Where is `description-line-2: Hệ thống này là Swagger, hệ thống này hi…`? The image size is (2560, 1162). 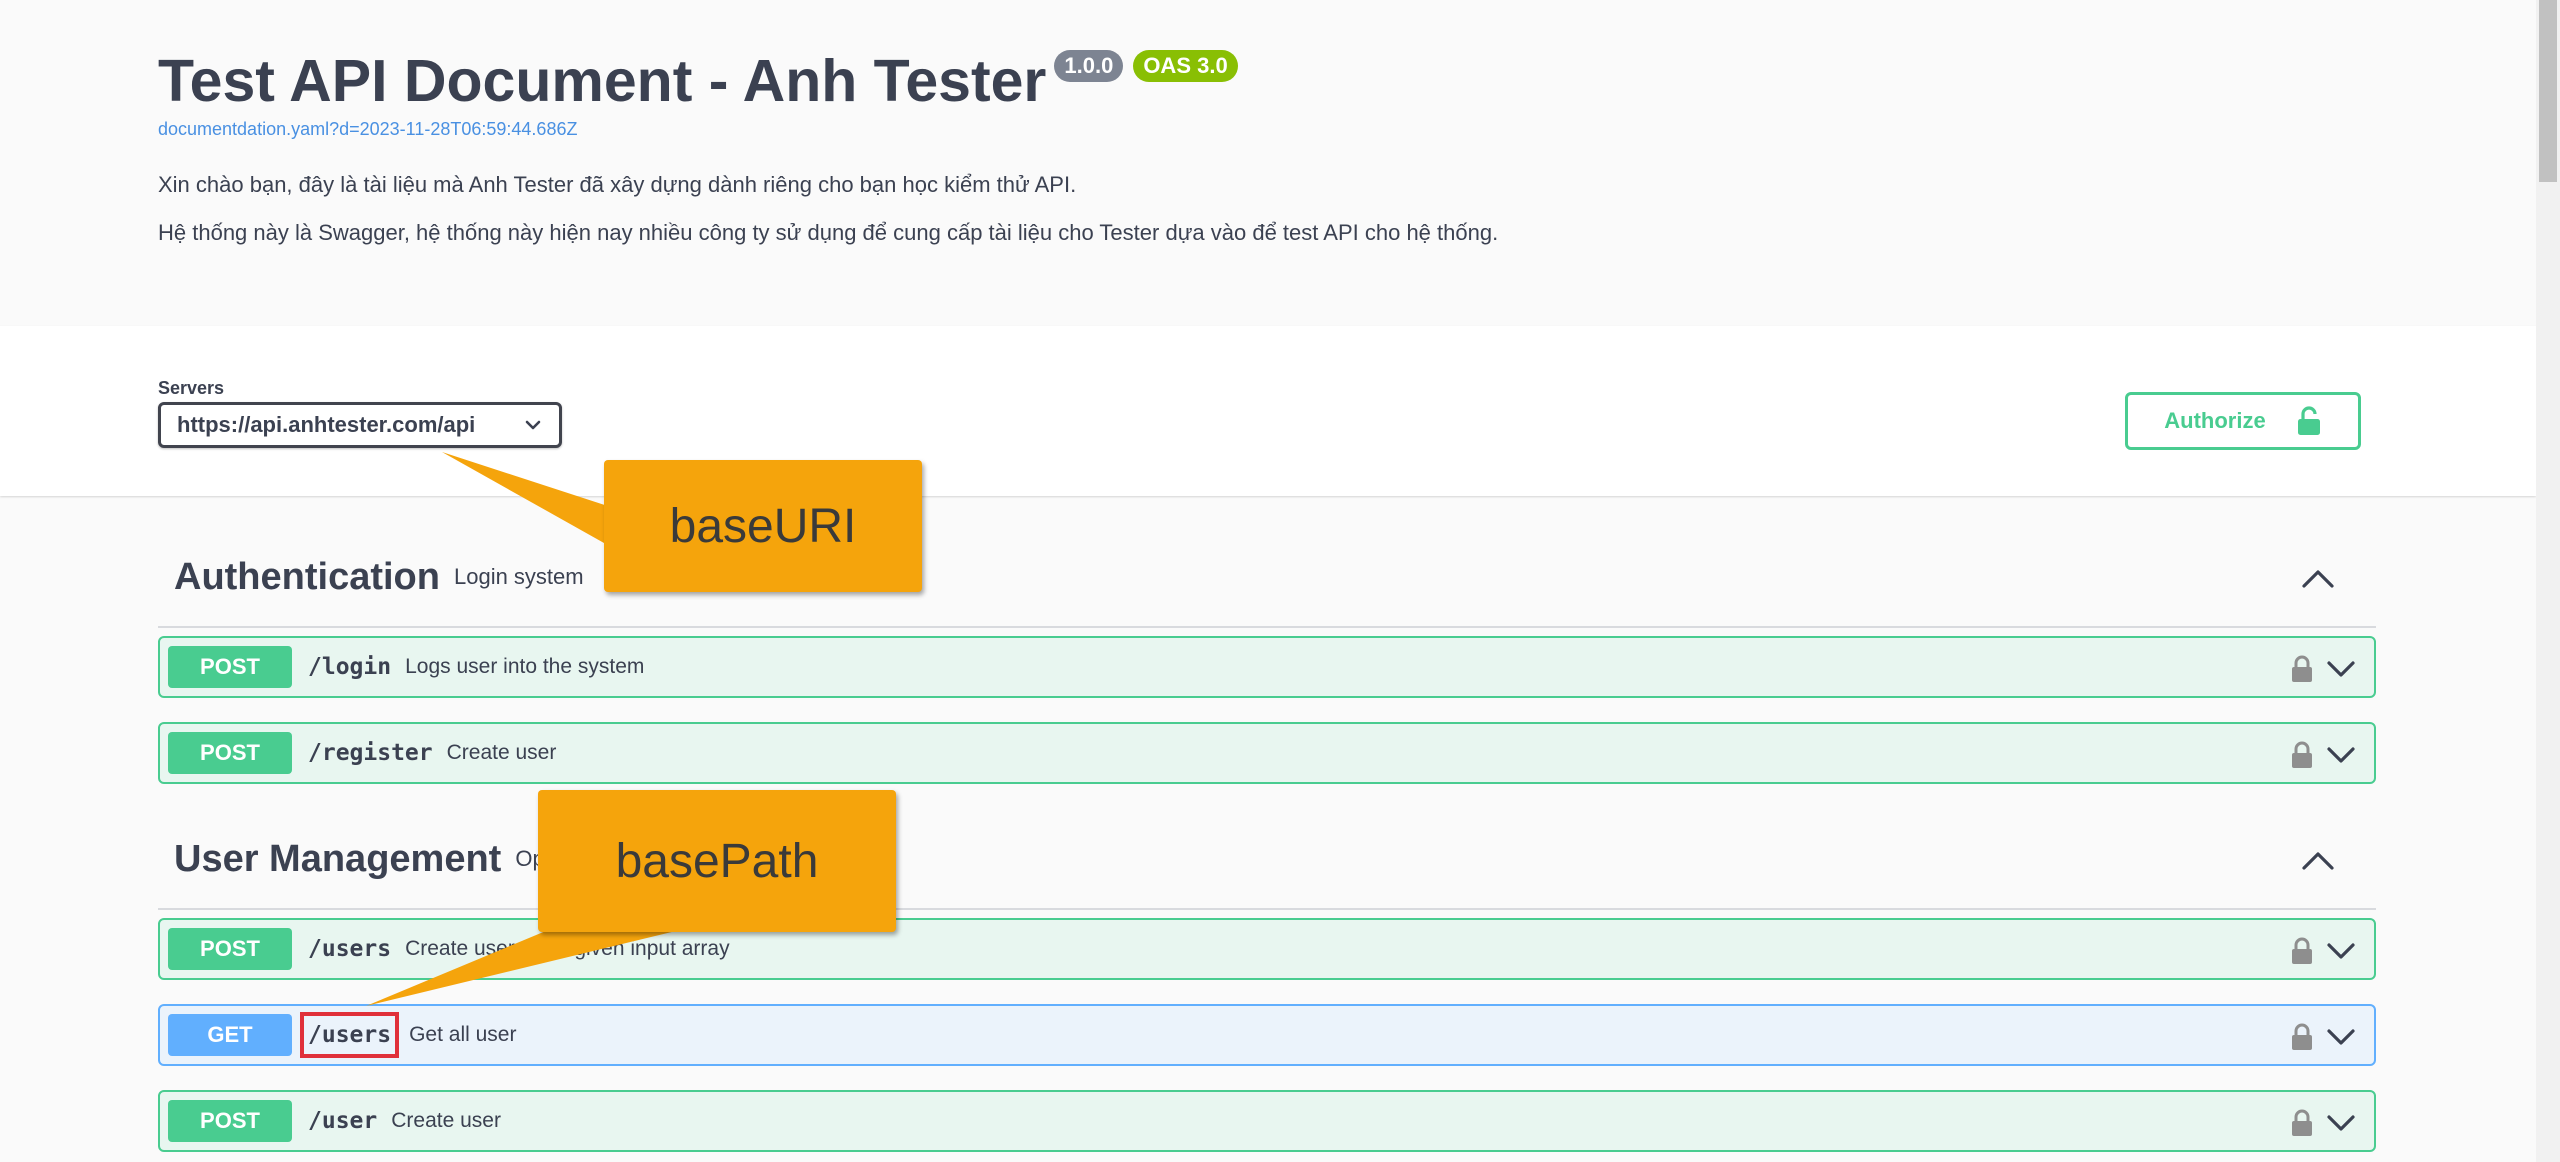 description-line-2: Hệ thống này là Swagger, hệ thống này hi… is located at coordinates (828, 232).